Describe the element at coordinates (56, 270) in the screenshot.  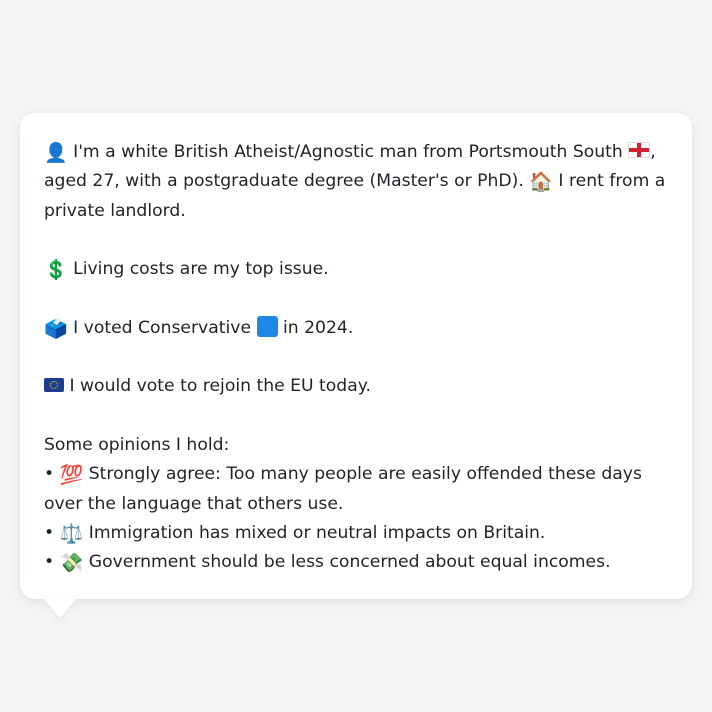
I see `dollar-icon: 💲` at that location.